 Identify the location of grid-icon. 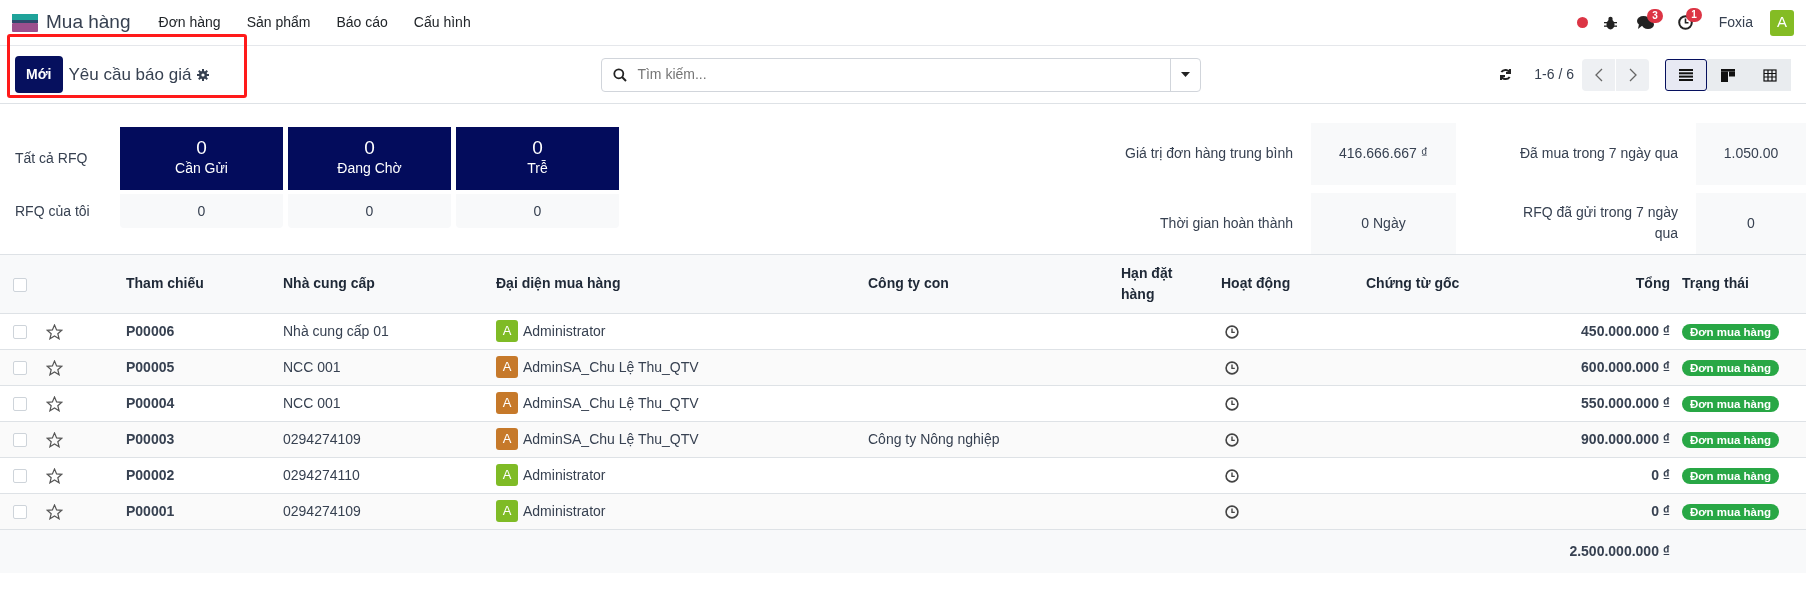
(1770, 75).